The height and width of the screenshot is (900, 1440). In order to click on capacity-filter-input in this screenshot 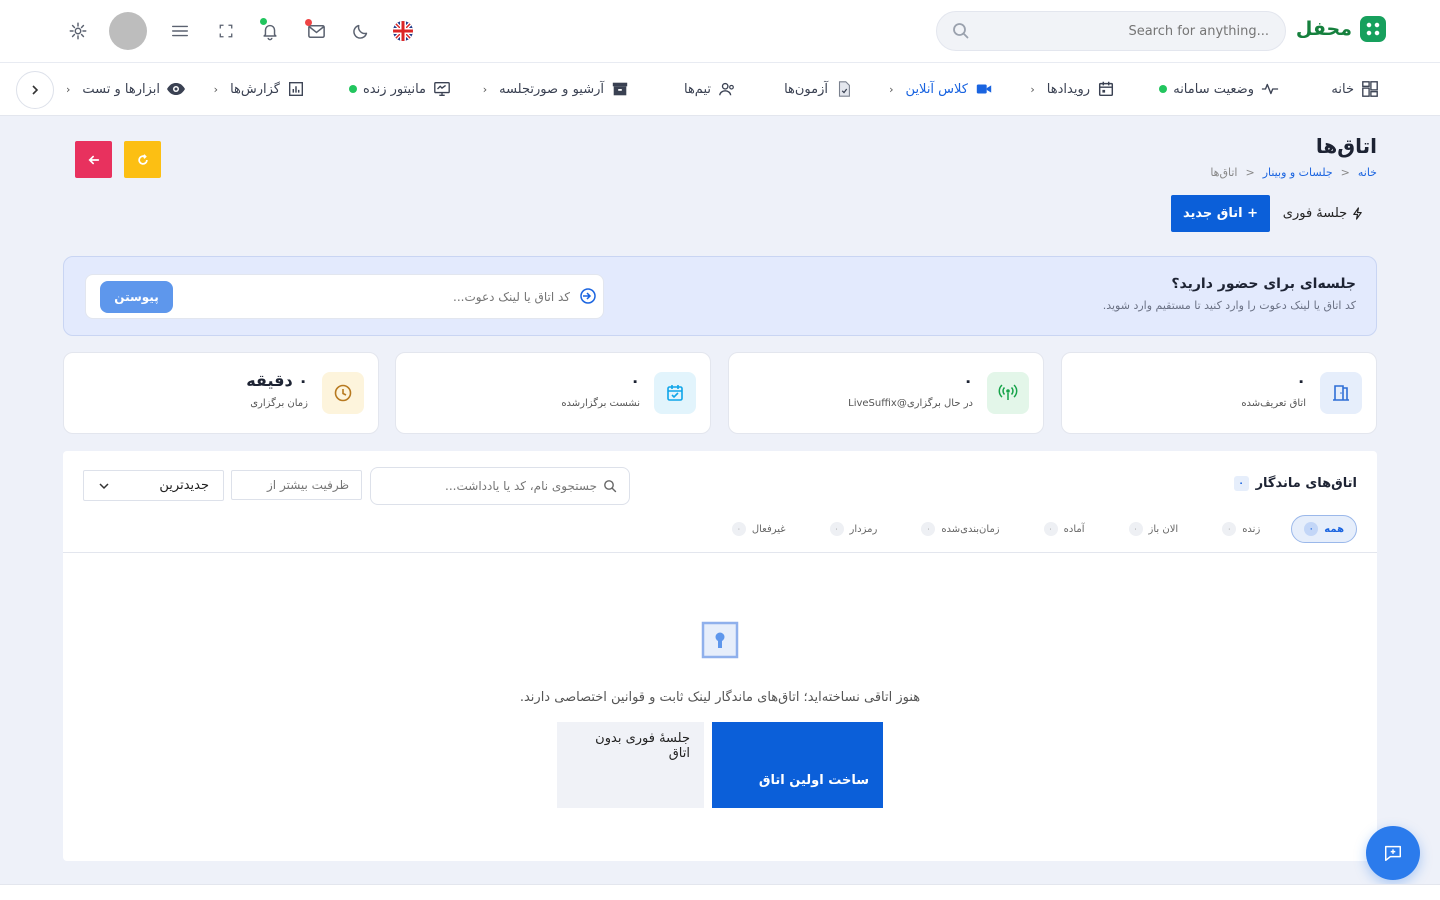, I will do `click(296, 485)`.